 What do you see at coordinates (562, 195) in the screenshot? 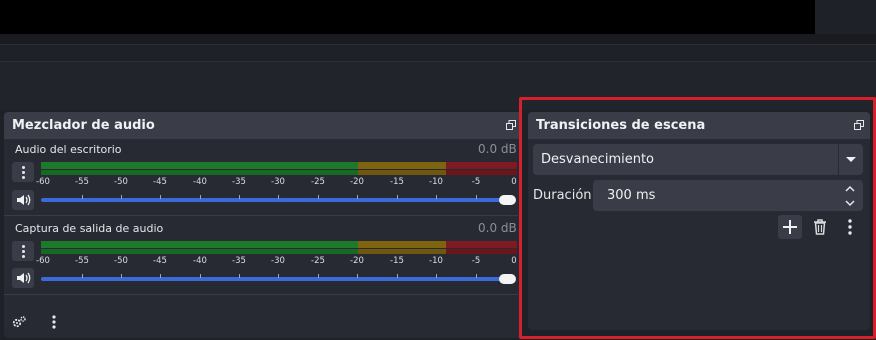
I see `duration-label: Duración` at bounding box center [562, 195].